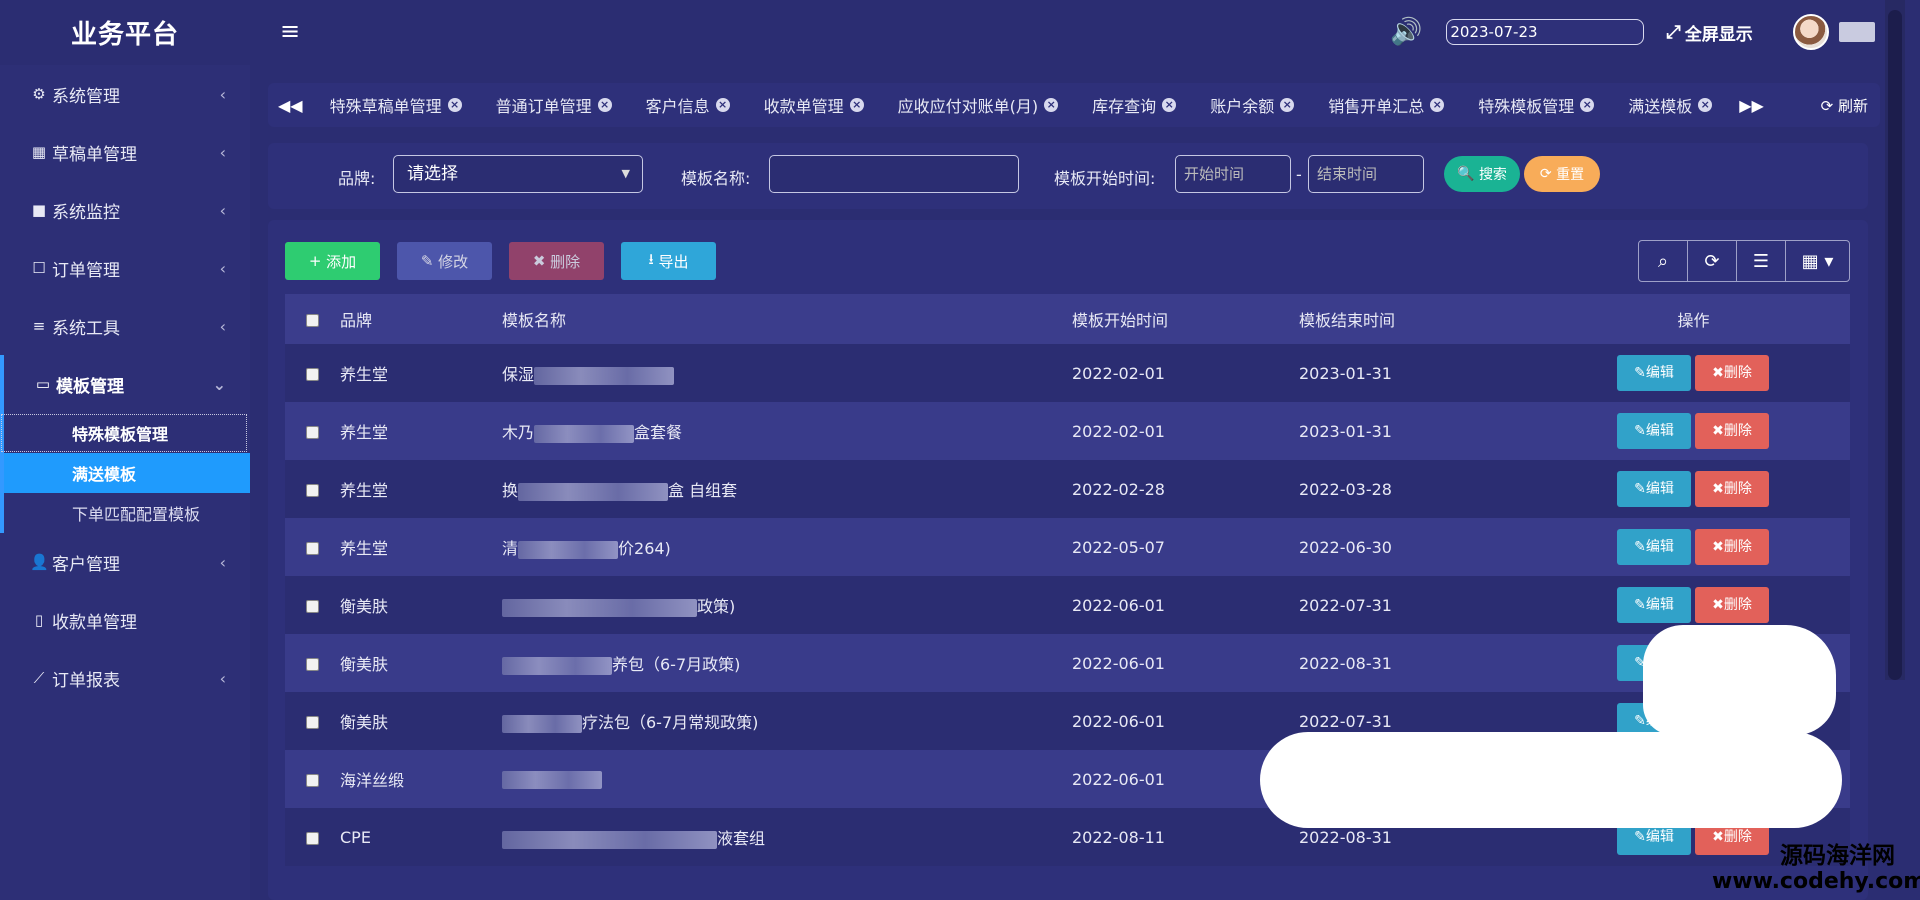  What do you see at coordinates (125, 620) in the screenshot?
I see `sidebar-item-receipts: ▯ 收款单管理` at bounding box center [125, 620].